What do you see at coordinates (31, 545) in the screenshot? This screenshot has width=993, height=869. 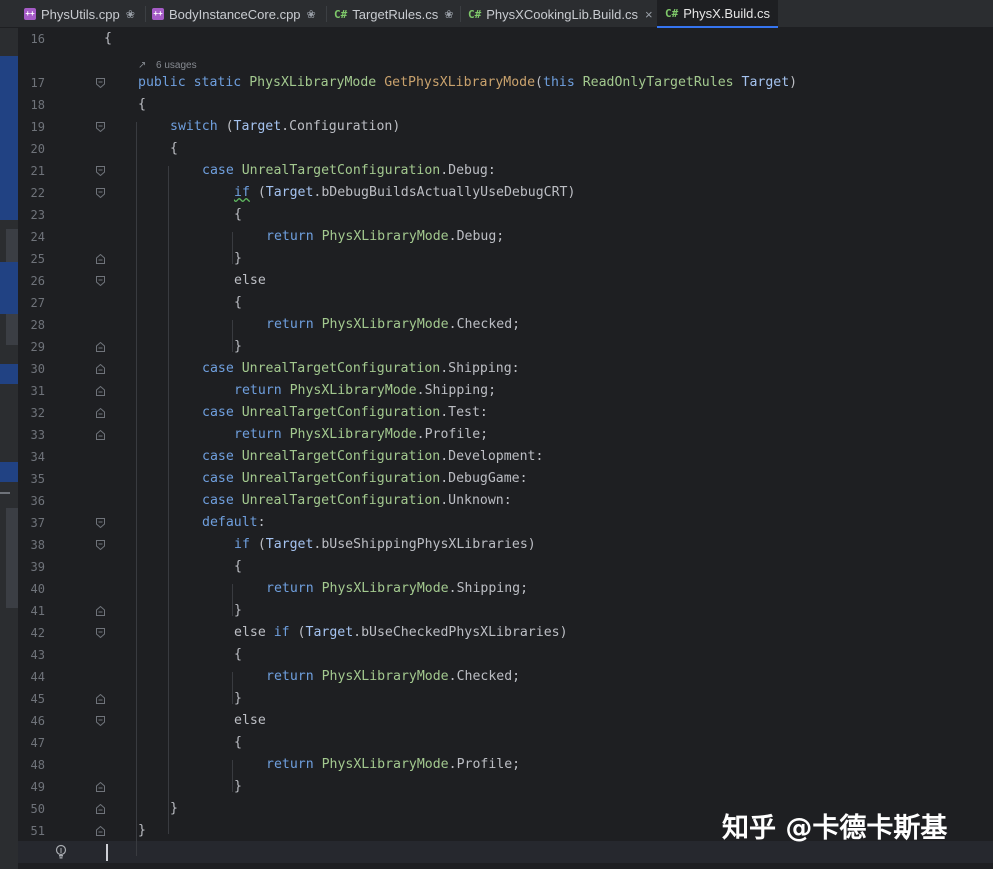 I see `line-number: 38` at bounding box center [31, 545].